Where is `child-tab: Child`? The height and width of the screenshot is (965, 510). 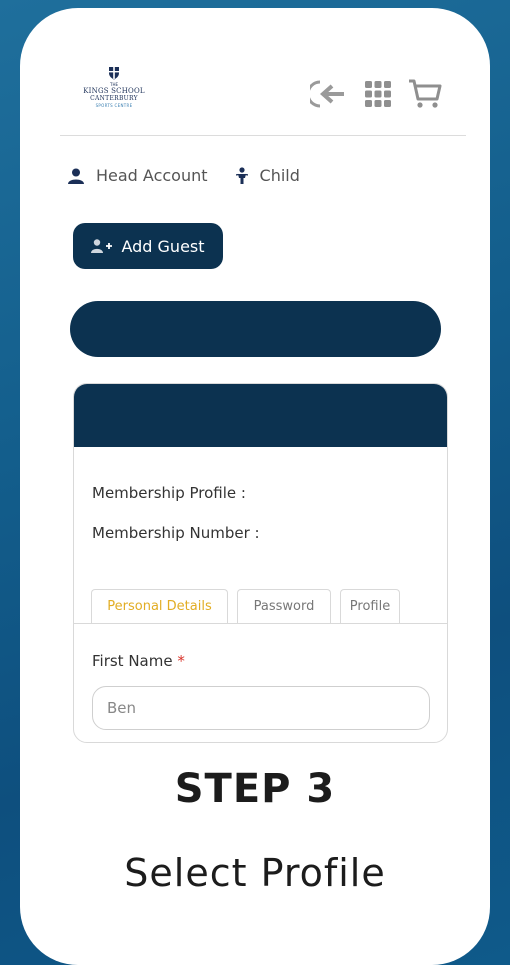
child-tab: Child is located at coordinates (267, 175).